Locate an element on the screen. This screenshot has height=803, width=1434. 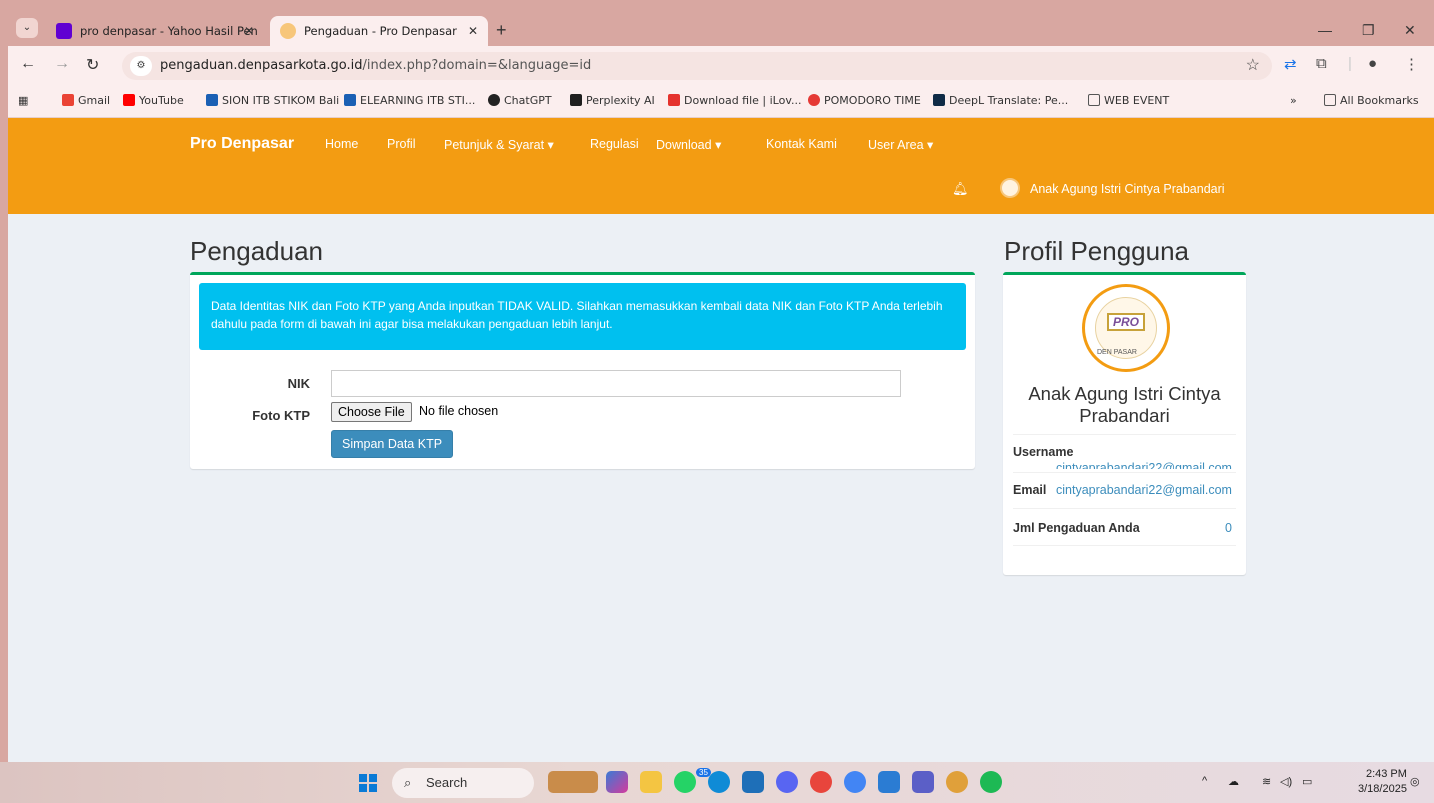
email-label: Email is located at coordinates (1030, 490).